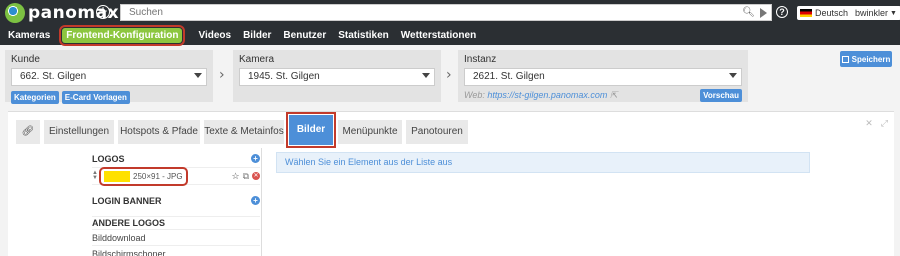 Image resolution: width=900 pixels, height=256 pixels. I want to click on vorschau-button: Vorschau, so click(721, 95).